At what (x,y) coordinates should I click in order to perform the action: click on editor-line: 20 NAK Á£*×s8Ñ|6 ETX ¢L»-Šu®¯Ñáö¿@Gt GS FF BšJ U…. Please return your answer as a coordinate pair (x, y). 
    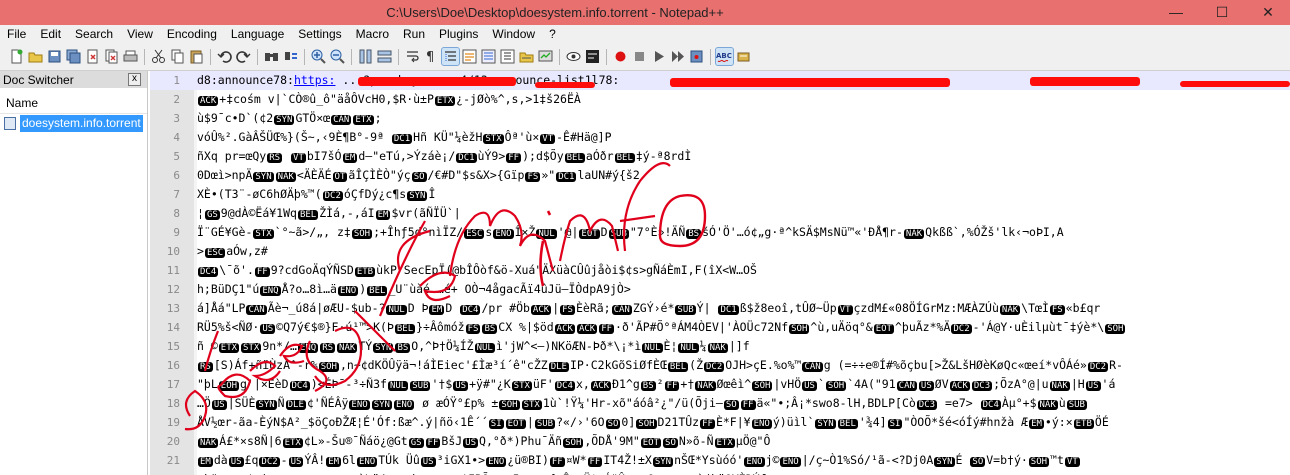
    Looking at the image, I should click on (720, 441).